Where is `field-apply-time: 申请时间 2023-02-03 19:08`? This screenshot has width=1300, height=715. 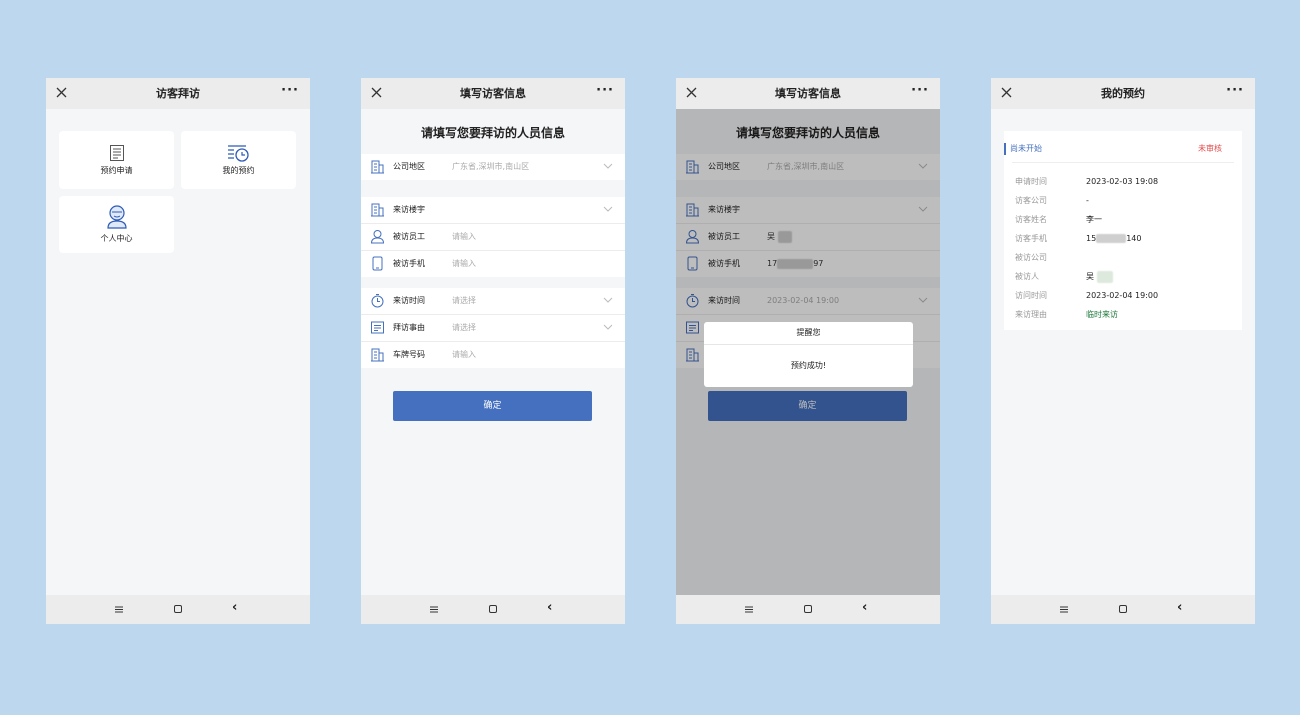 field-apply-time: 申请时间 2023-02-03 19:08 is located at coordinates (1123, 182).